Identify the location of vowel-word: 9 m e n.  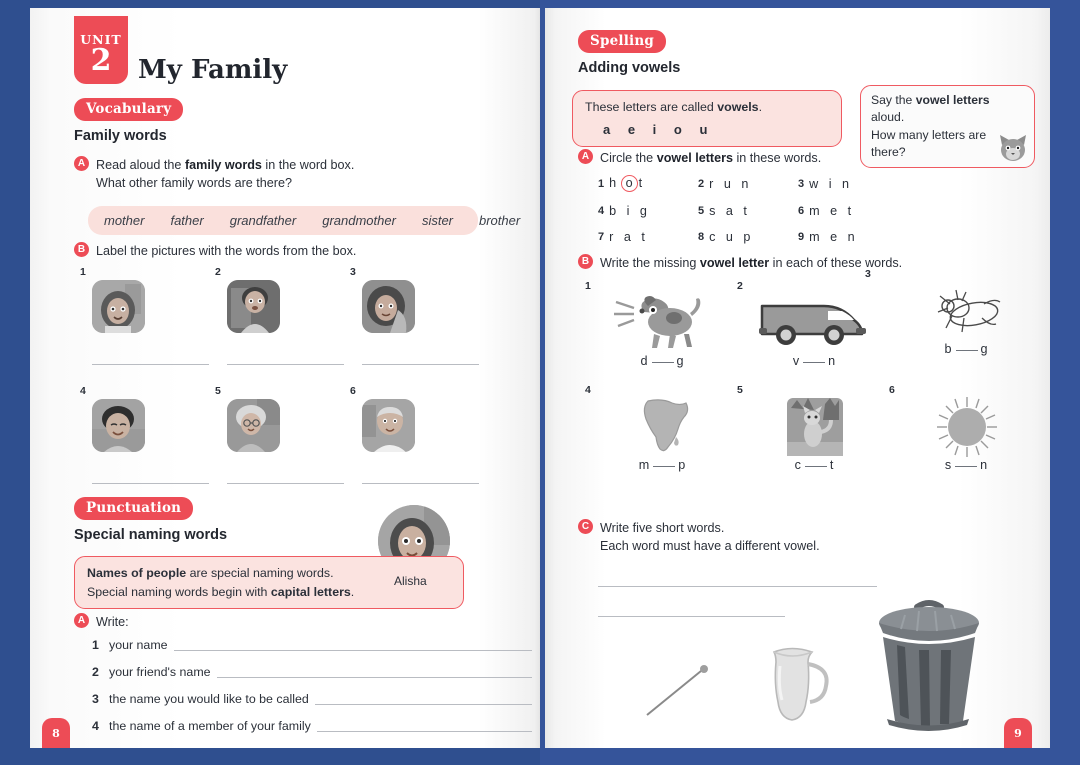
(848, 237).